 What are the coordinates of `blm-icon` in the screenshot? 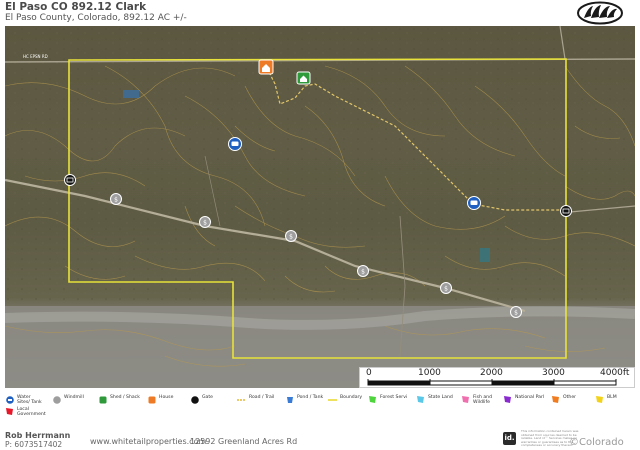 It's located at (599, 399).